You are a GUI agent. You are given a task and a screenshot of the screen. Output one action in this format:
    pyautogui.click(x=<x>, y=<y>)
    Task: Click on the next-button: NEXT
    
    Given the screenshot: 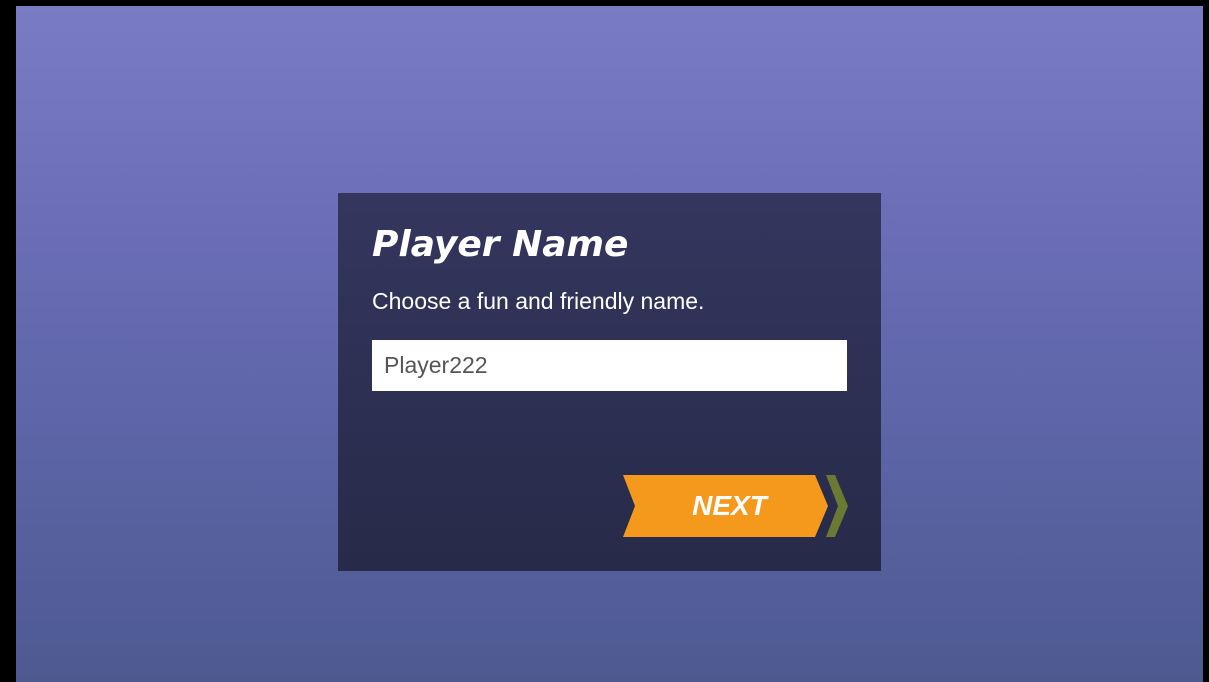 What is the action you would take?
    pyautogui.click(x=735, y=506)
    